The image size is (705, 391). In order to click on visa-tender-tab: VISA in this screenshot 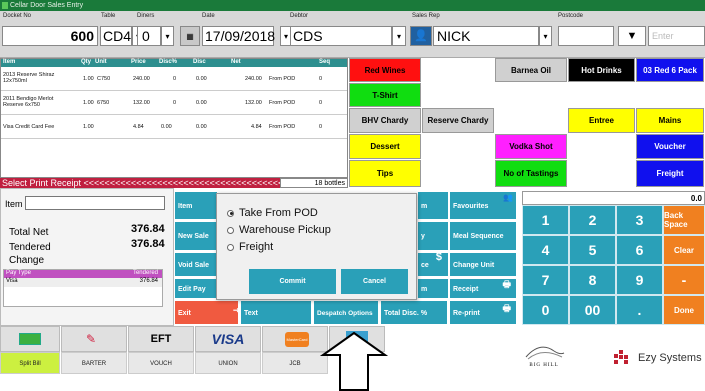, I will do `click(228, 339)`.